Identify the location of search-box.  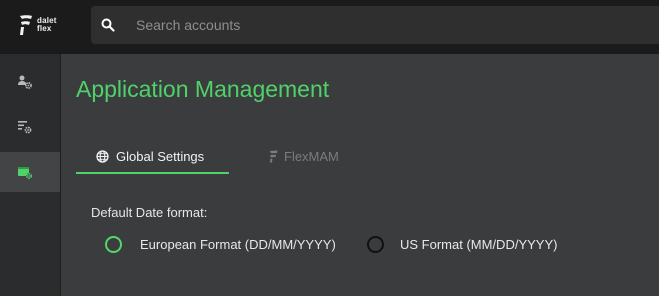
(375, 25).